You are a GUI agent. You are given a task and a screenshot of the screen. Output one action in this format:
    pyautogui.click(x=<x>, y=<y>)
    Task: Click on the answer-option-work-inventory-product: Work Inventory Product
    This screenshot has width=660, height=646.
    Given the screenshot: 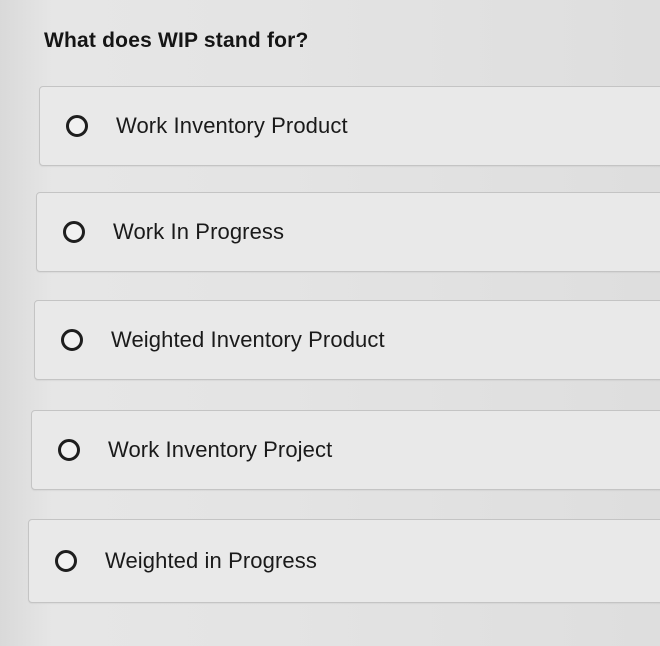 What is the action you would take?
    pyautogui.click(x=349, y=126)
    